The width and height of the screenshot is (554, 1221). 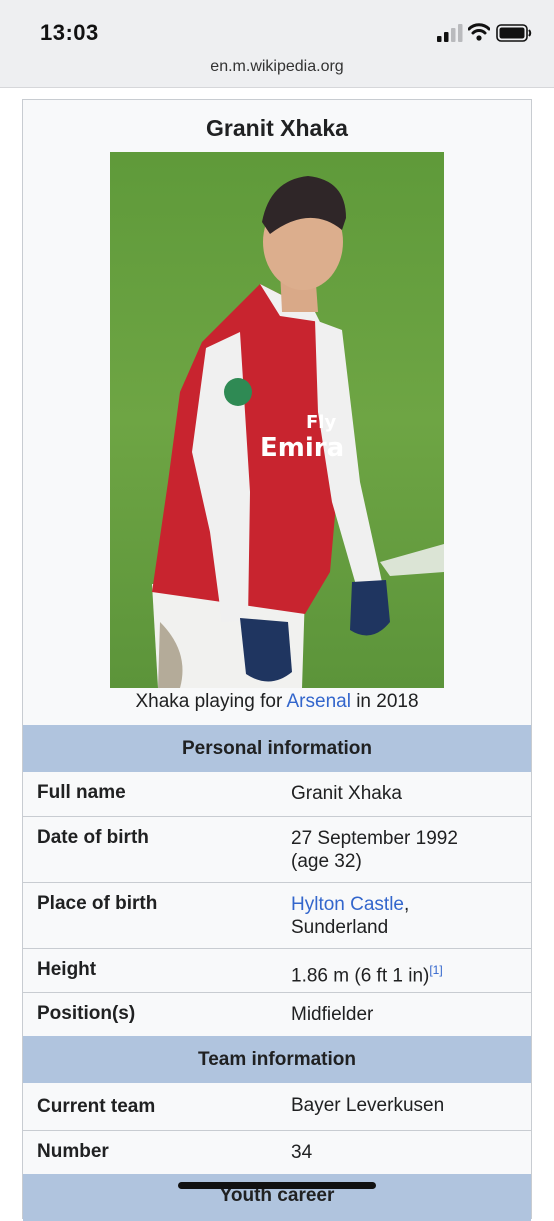 What do you see at coordinates (405, 1014) in the screenshot?
I see `midfielder-link: Midfielder` at bounding box center [405, 1014].